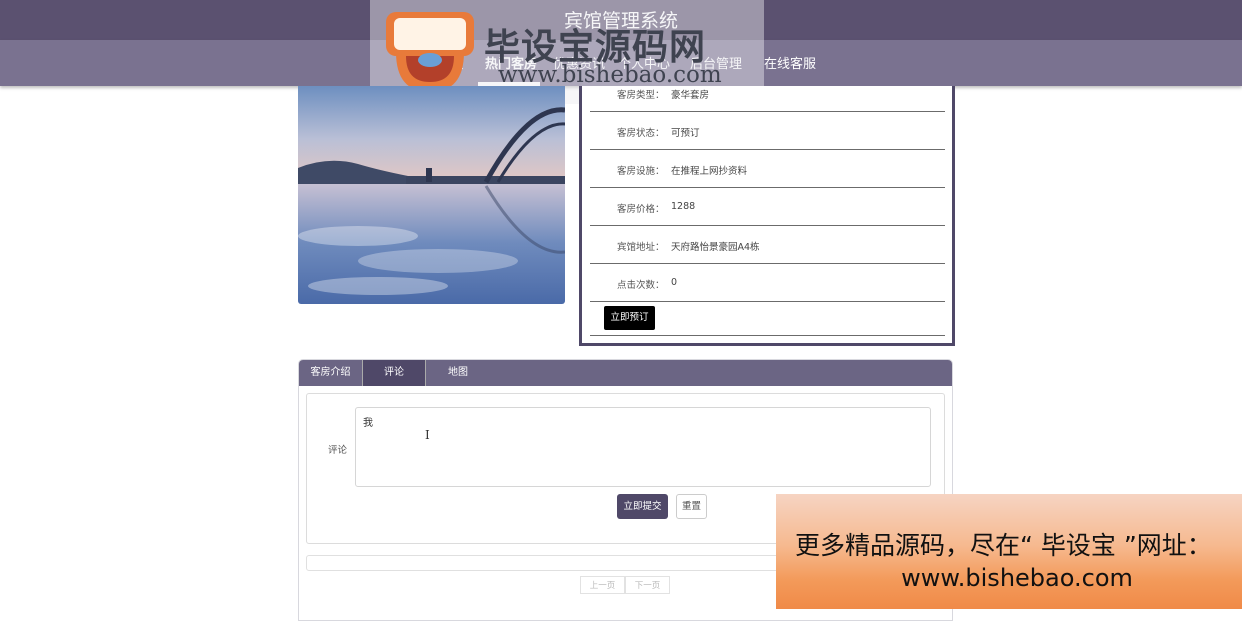 Image resolution: width=1242 pixels, height=621 pixels. I want to click on comment-textarea: 我, so click(643, 447).